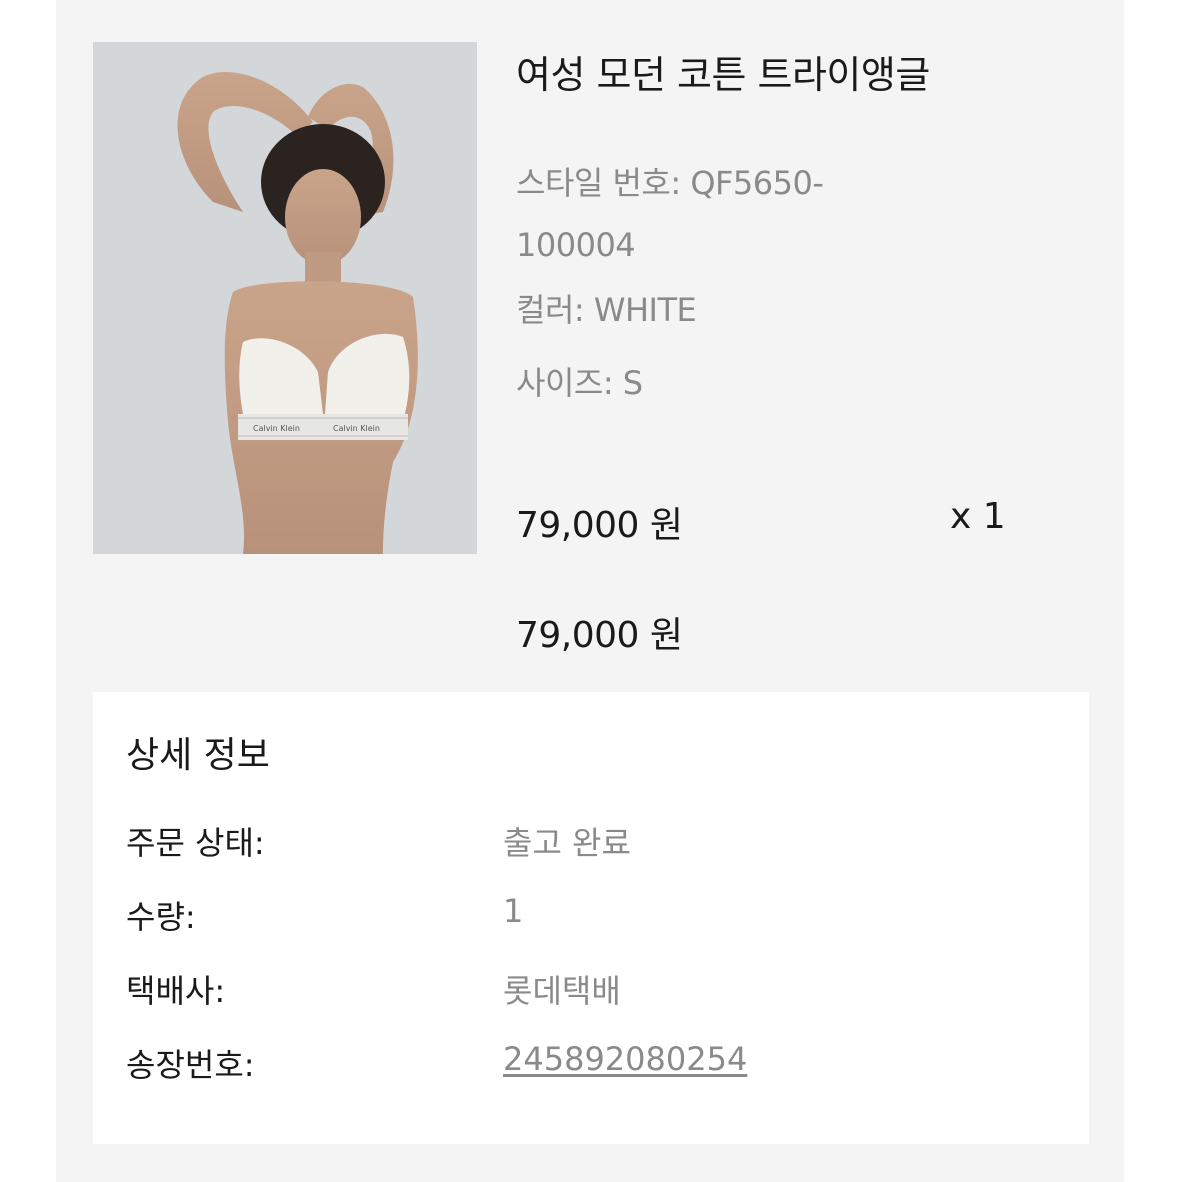 This screenshot has width=1182, height=1182. What do you see at coordinates (176, 991) in the screenshot?
I see `courier-label: 택배사:` at bounding box center [176, 991].